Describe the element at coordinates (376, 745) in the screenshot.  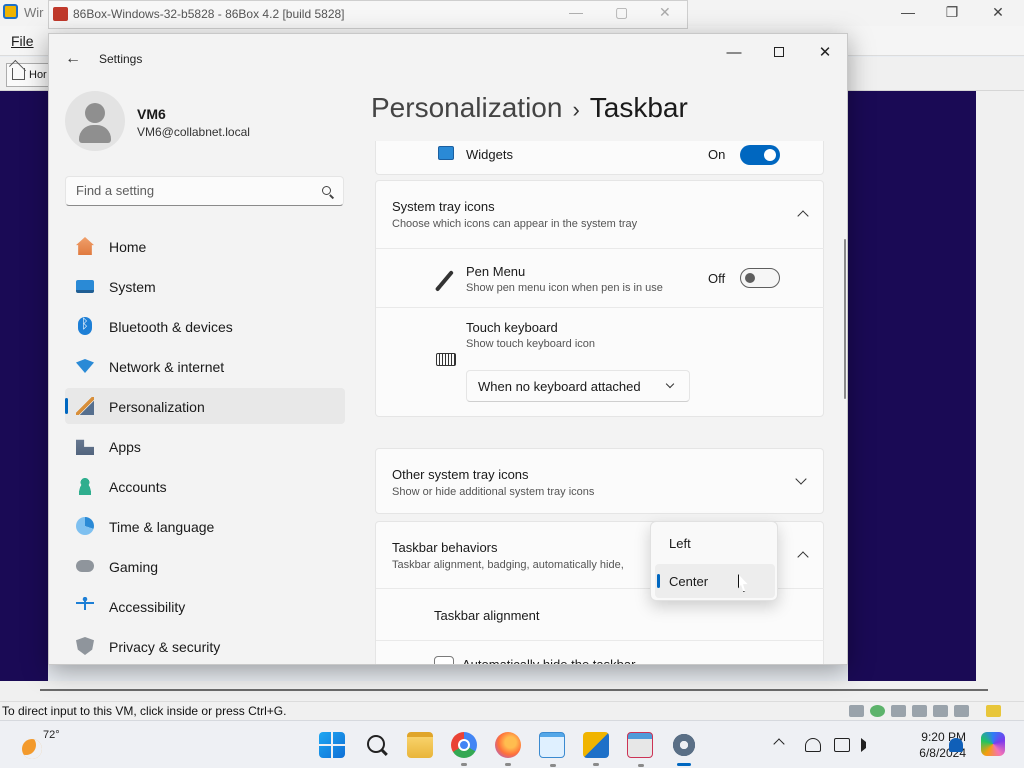
I see `taskbar-search-icon` at that location.